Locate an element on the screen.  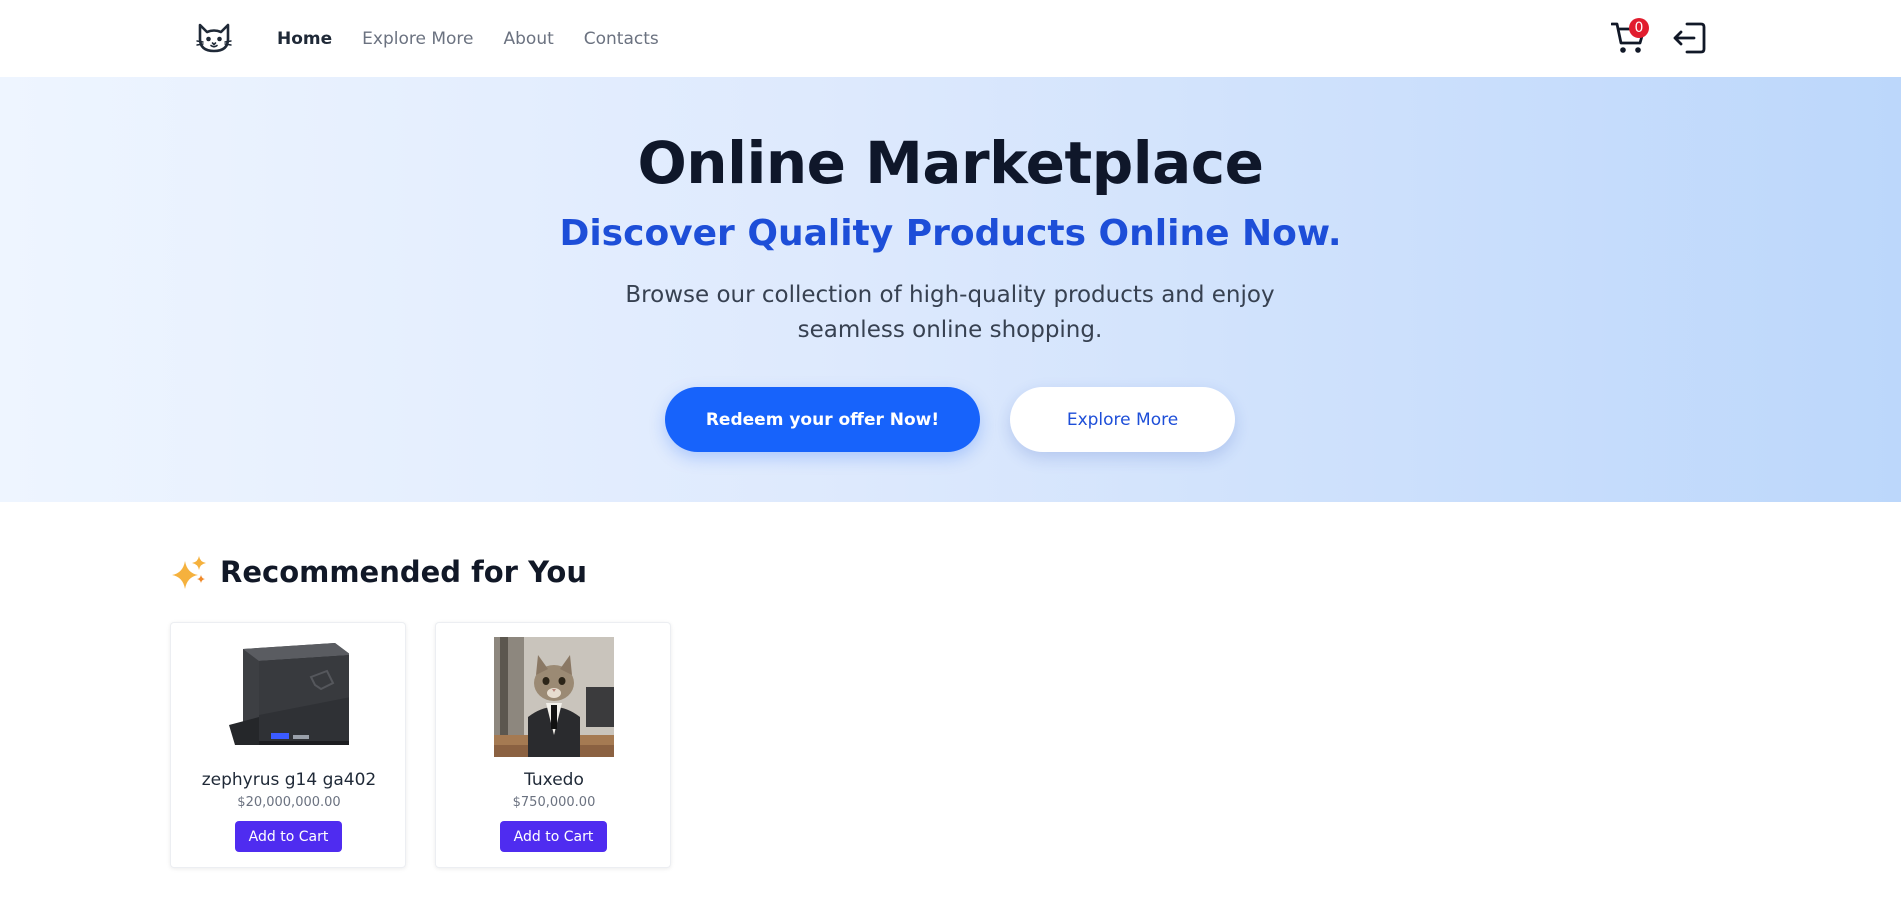
nav-link-explore-more: Explore More is located at coordinates (417, 39).